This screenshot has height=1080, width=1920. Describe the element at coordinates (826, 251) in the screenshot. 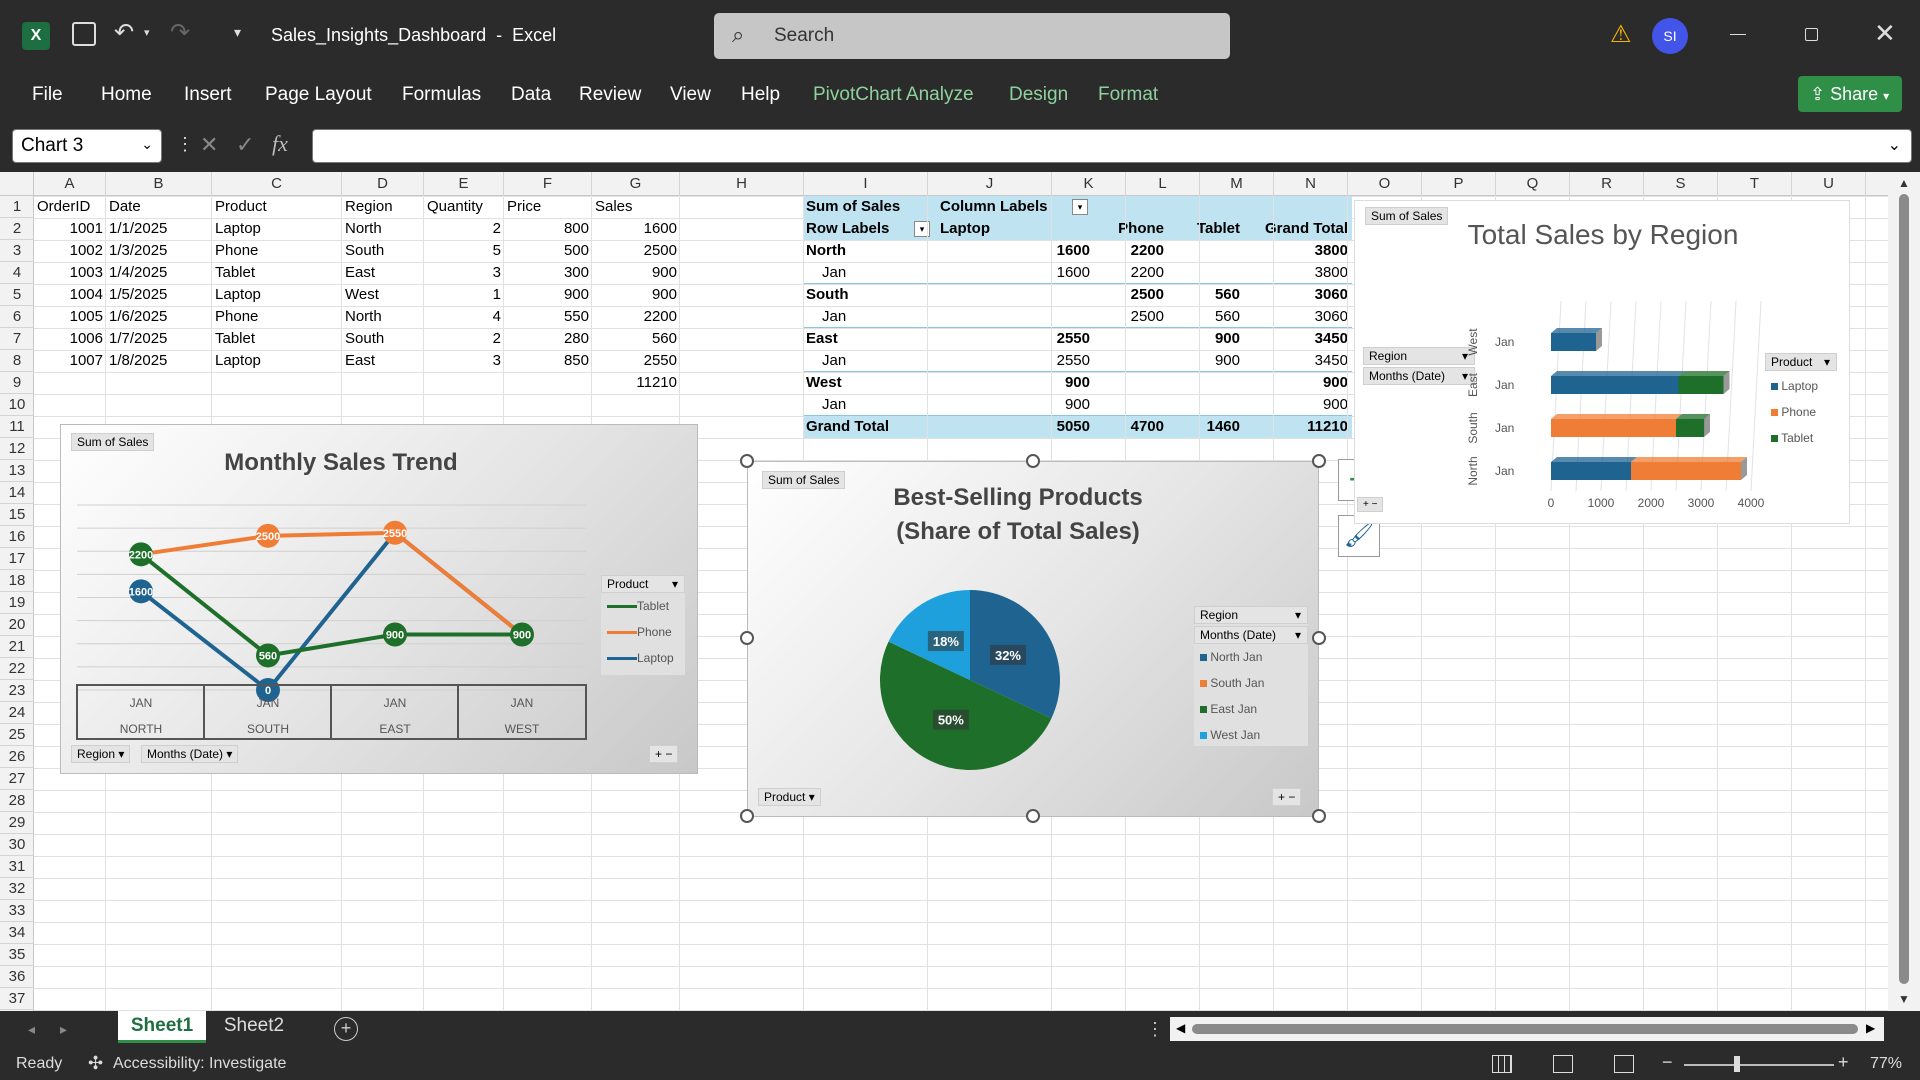

I see `pivot-row-label: North` at that location.